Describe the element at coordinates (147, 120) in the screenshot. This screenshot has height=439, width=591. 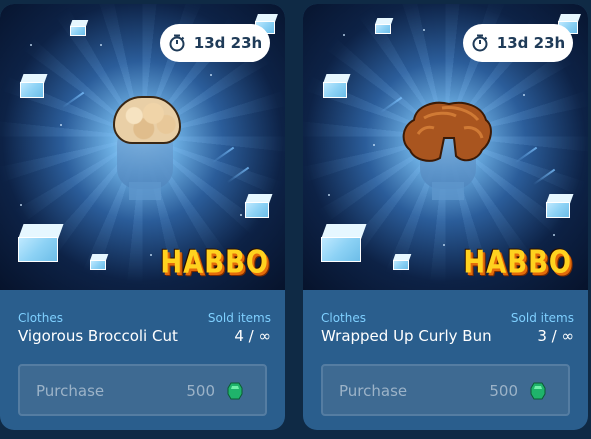
I see `broccoli-hair` at that location.